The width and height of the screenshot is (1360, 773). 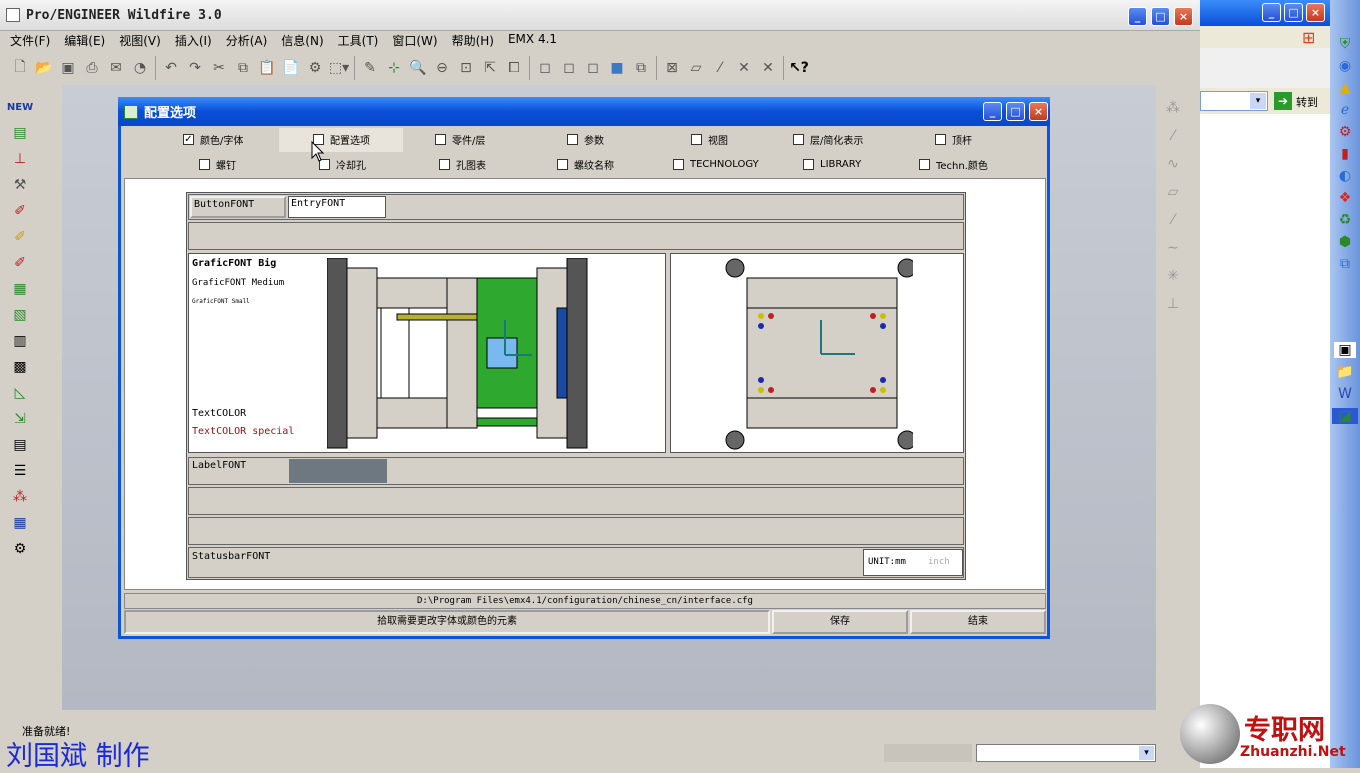 What do you see at coordinates (1345, 132) in the screenshot?
I see `tool-icon: ⚙` at bounding box center [1345, 132].